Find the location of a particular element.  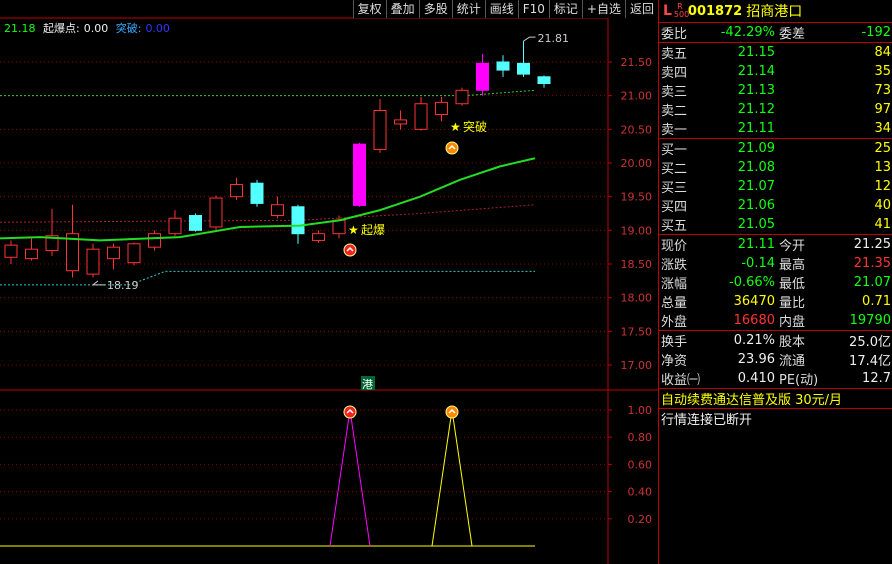

market-tag: L is located at coordinates (667, 11).